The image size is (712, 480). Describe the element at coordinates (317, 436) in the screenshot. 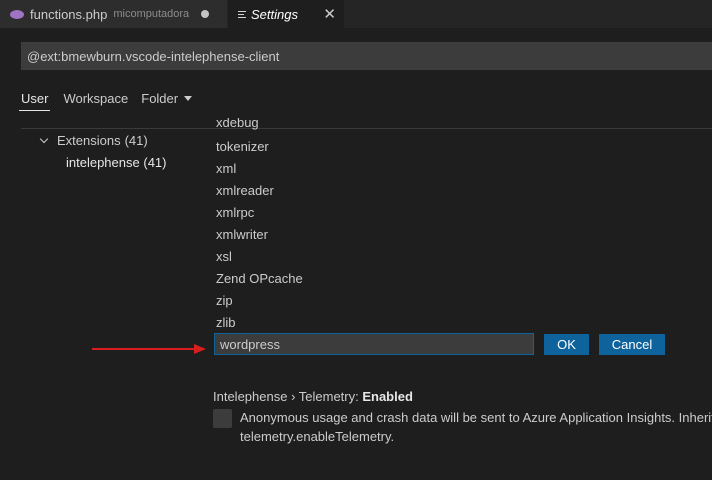

I see `description-line: telemetry.enableTelemetry.` at that location.